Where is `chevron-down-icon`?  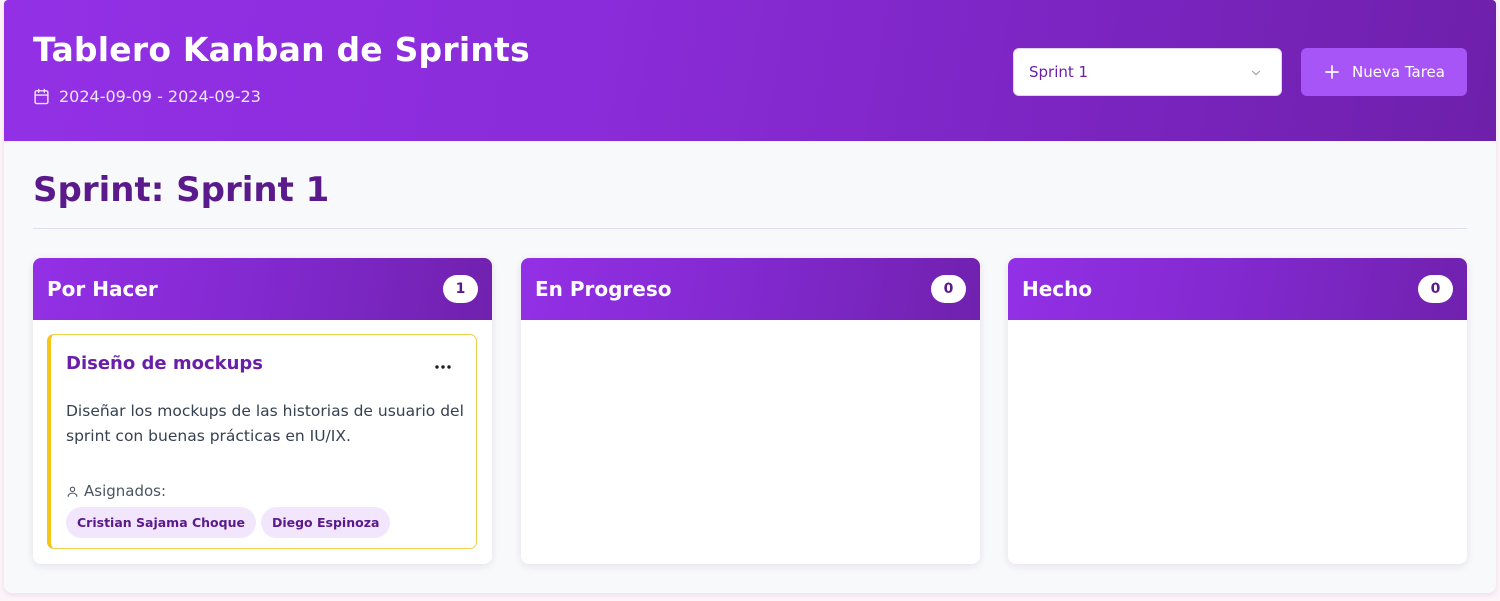
chevron-down-icon is located at coordinates (1256, 73).